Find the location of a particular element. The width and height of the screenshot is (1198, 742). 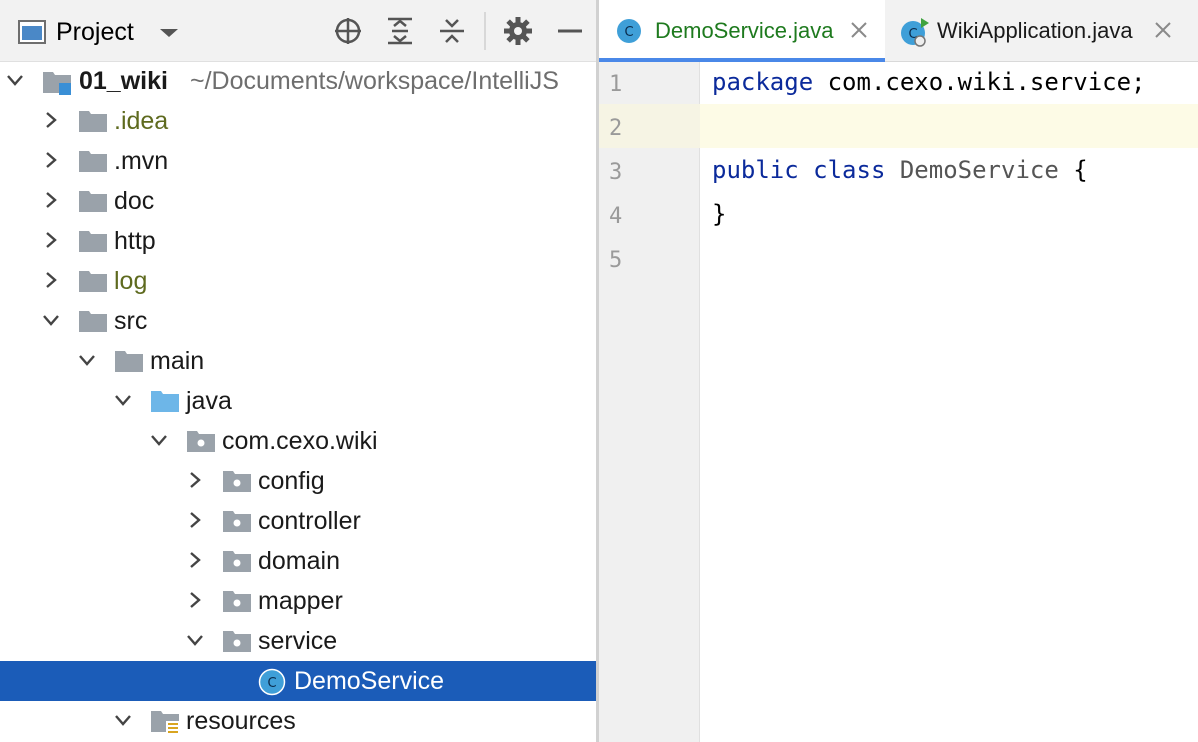

tree-row-java: java is located at coordinates (298, 401).